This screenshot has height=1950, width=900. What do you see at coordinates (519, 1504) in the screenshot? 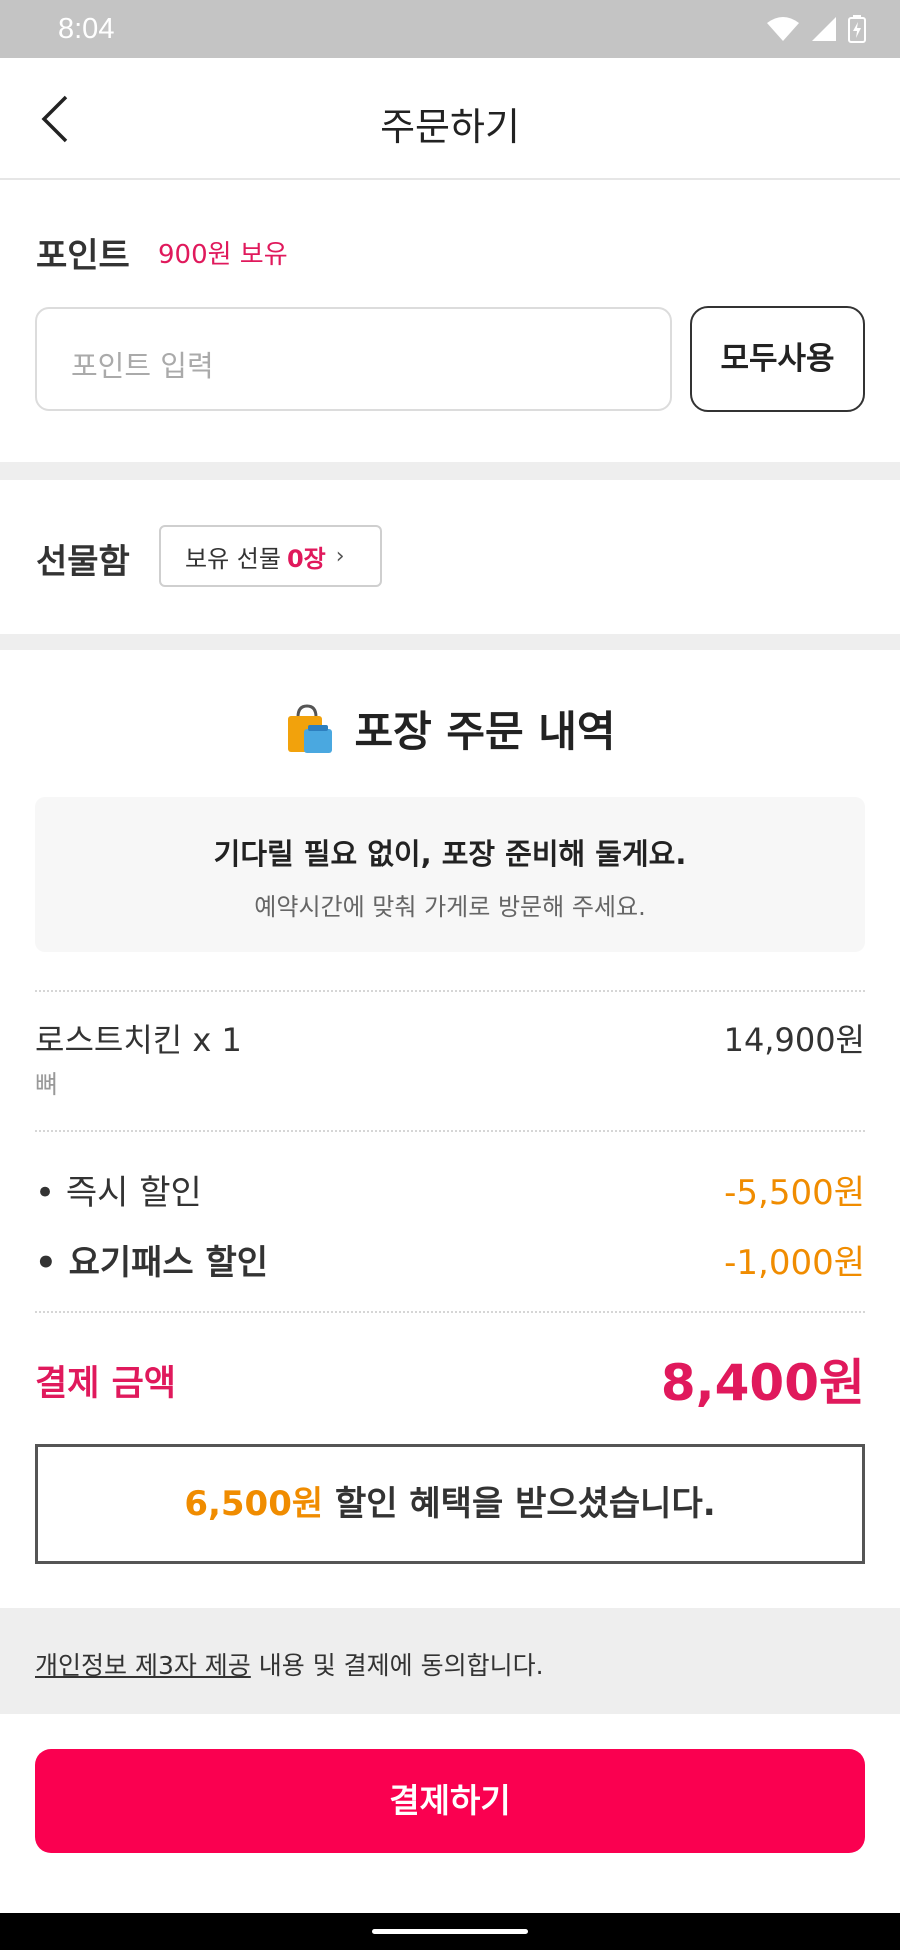
I see `benefit-text: 할인 혜택을 받으셨습니다.` at bounding box center [519, 1504].